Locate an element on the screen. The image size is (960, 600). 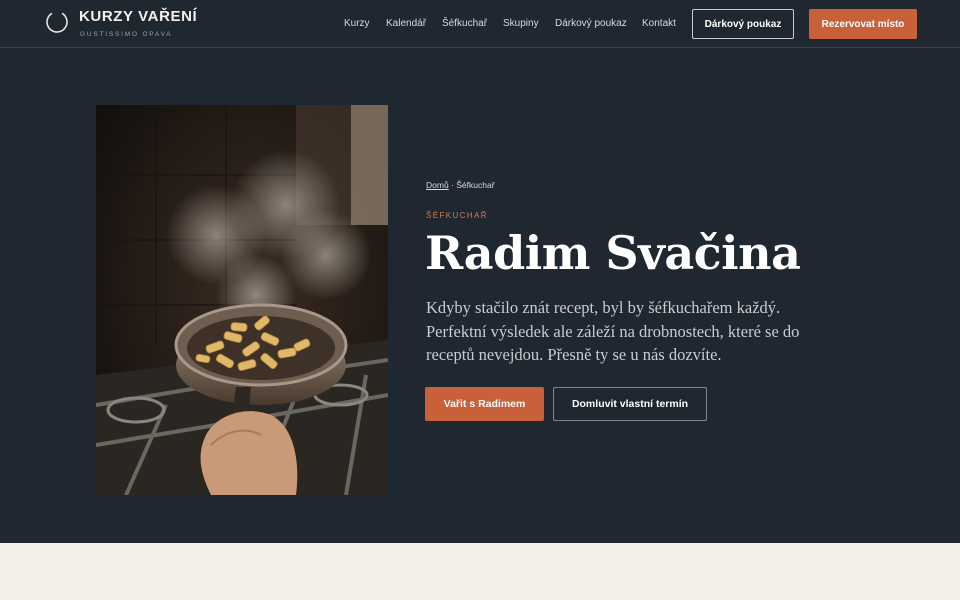
next-section is located at coordinates (480, 571).